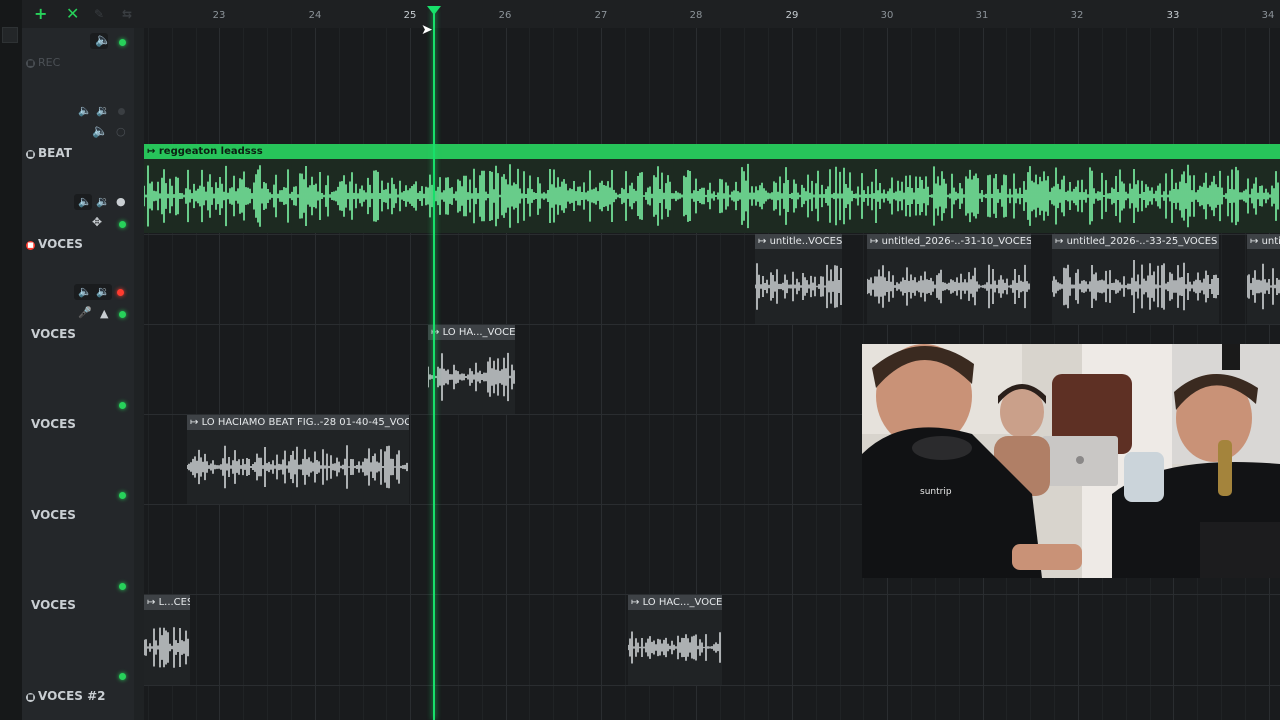  What do you see at coordinates (1077, 15) in the screenshot?
I see `bar-number: 32` at bounding box center [1077, 15].